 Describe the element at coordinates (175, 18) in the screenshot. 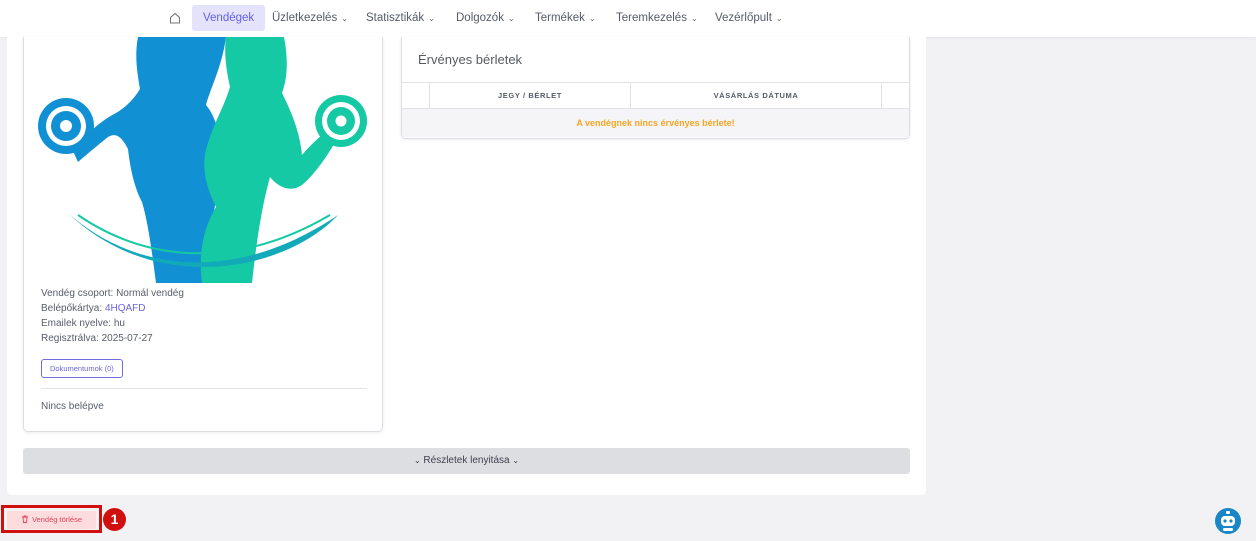

I see `home-icon` at that location.